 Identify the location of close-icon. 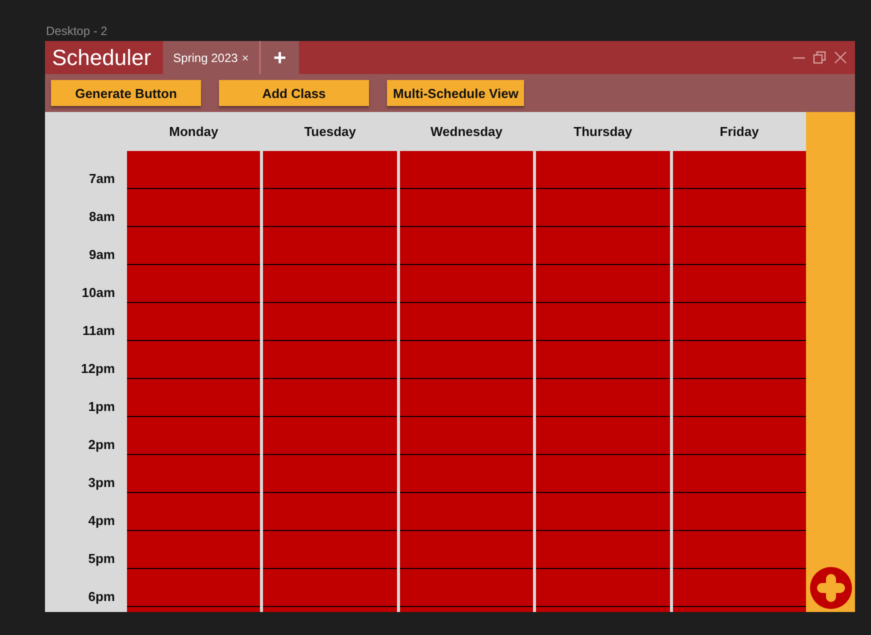
(840, 57).